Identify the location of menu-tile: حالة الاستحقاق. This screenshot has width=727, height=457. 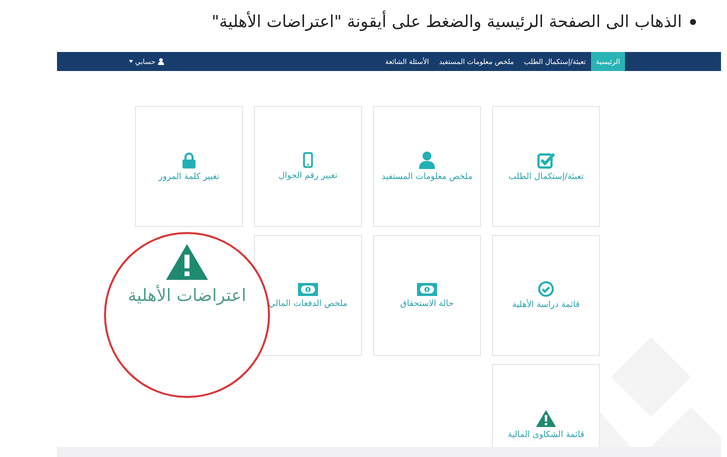
(427, 295).